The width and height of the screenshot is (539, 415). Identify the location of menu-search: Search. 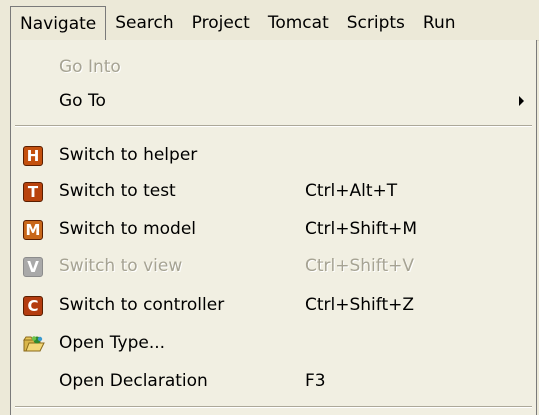
(144, 23).